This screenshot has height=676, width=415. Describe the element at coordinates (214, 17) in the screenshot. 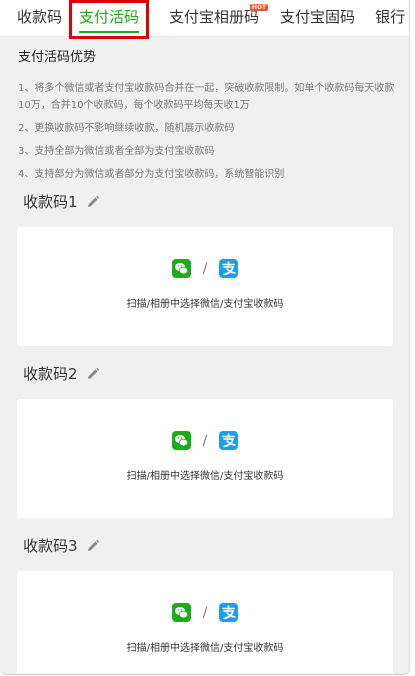

I see `tab-alipay-album-code-label: 支付宝相册码` at that location.